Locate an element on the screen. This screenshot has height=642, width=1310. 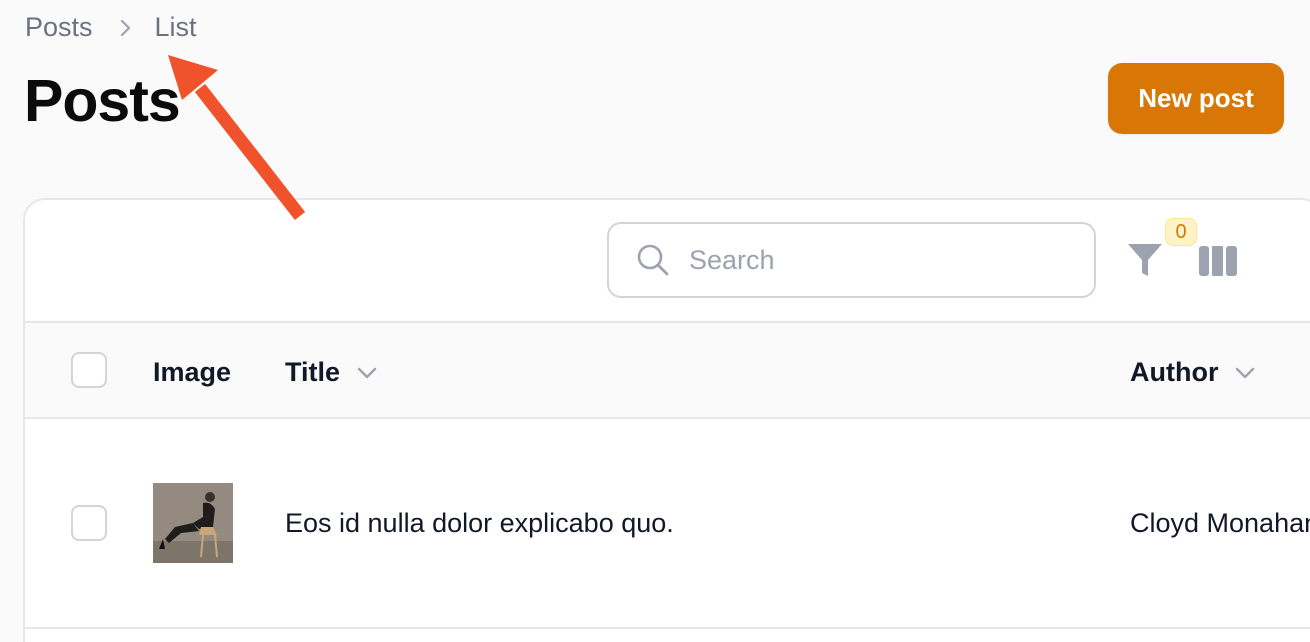
breadcrumb: Posts List is located at coordinates (111, 27).